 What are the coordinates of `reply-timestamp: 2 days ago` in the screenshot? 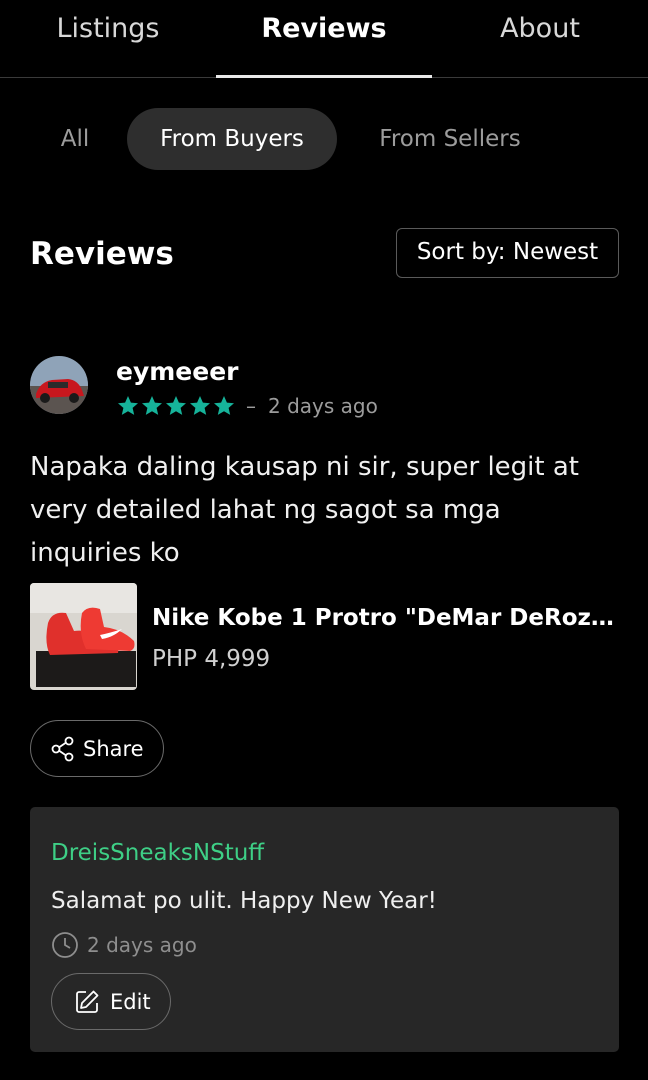 It's located at (142, 945).